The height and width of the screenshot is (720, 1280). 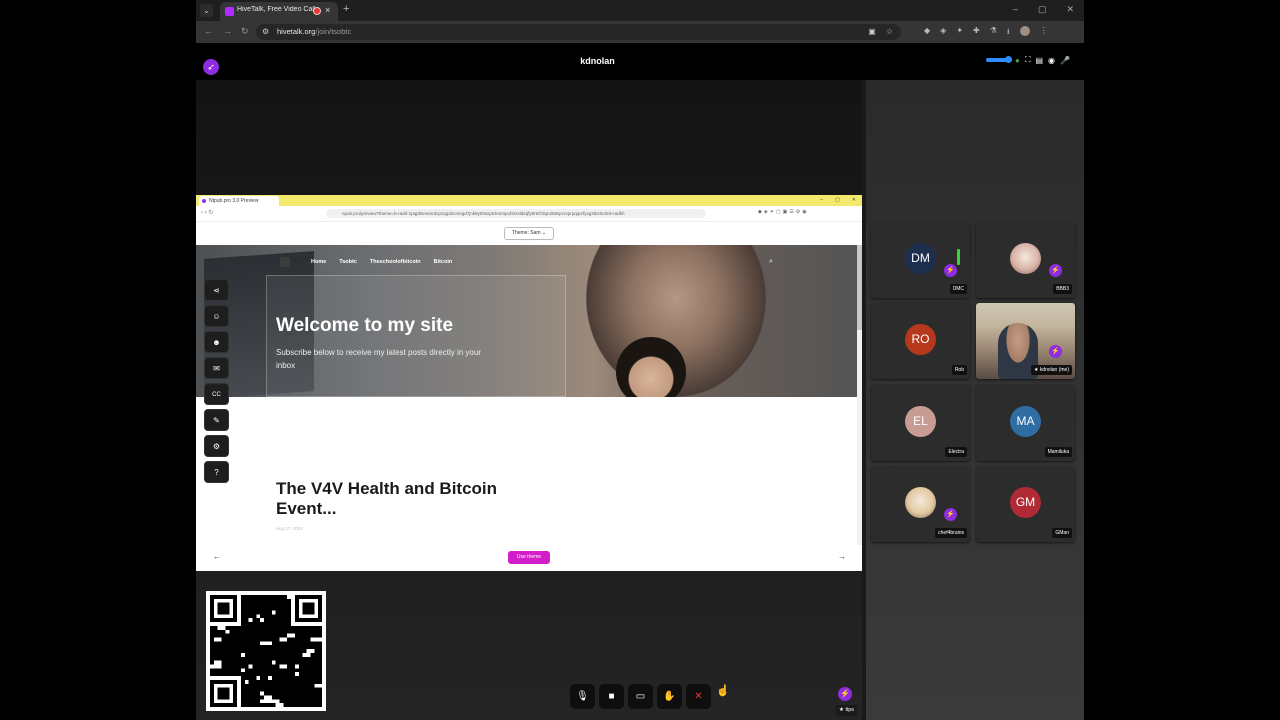 What do you see at coordinates (216, 472) in the screenshot?
I see `help-icon: ?` at bounding box center [216, 472].